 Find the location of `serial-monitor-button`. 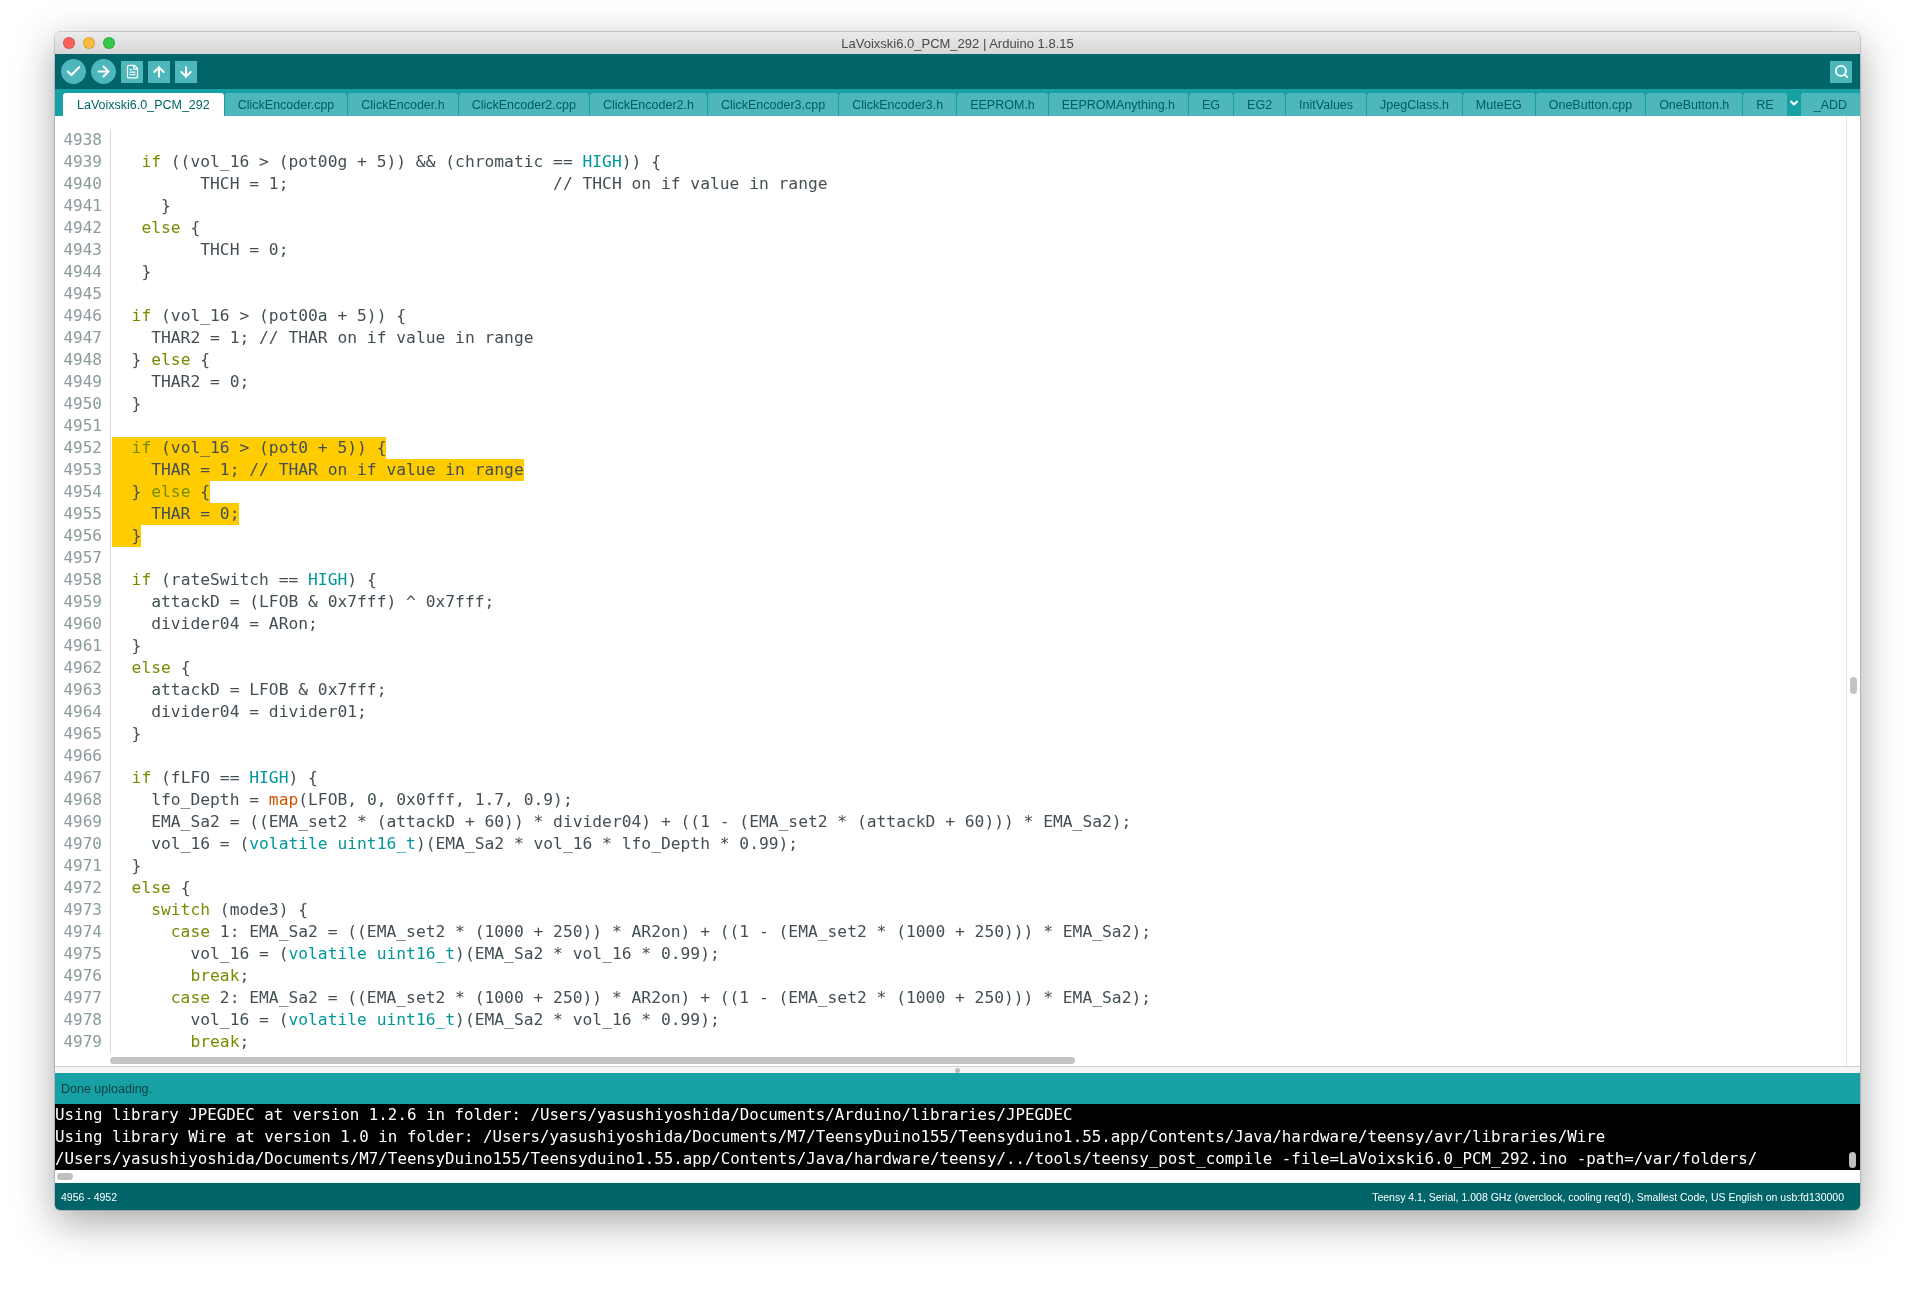

serial-monitor-button is located at coordinates (1841, 71).